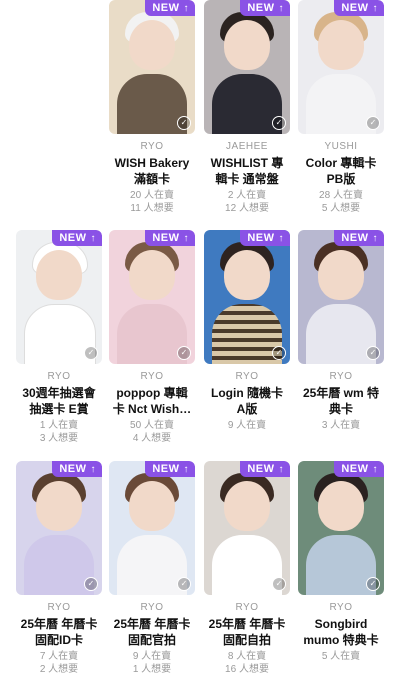 The height and width of the screenshot is (692, 400). Describe the element at coordinates (341, 656) in the screenshot. I see `sellers-count: 5 人在賣` at that location.